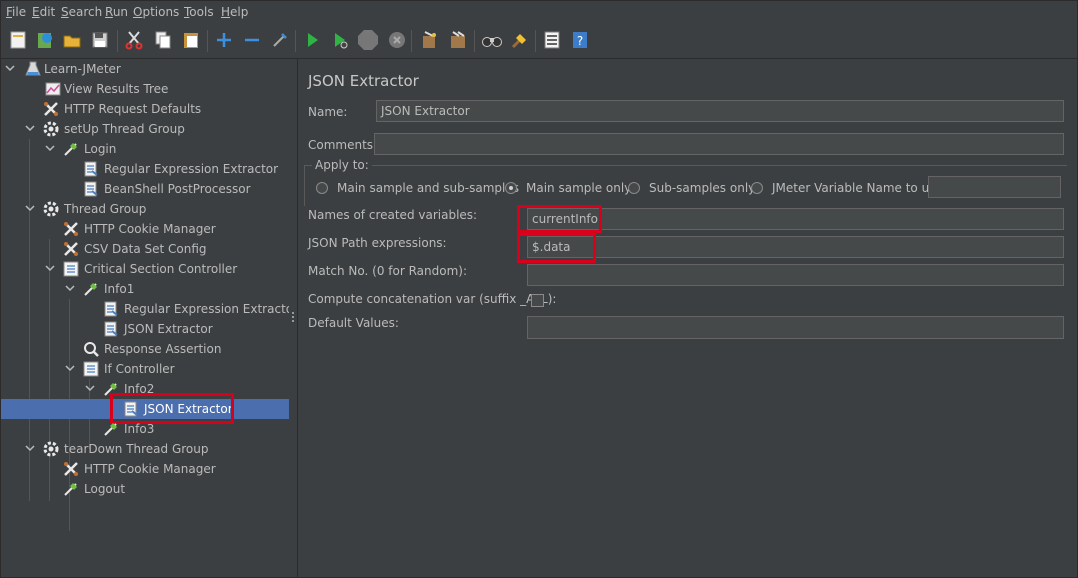  Describe the element at coordinates (428, 188) in the screenshot. I see `radio-main-and-sub-label: Main sample and sub-samples` at that location.